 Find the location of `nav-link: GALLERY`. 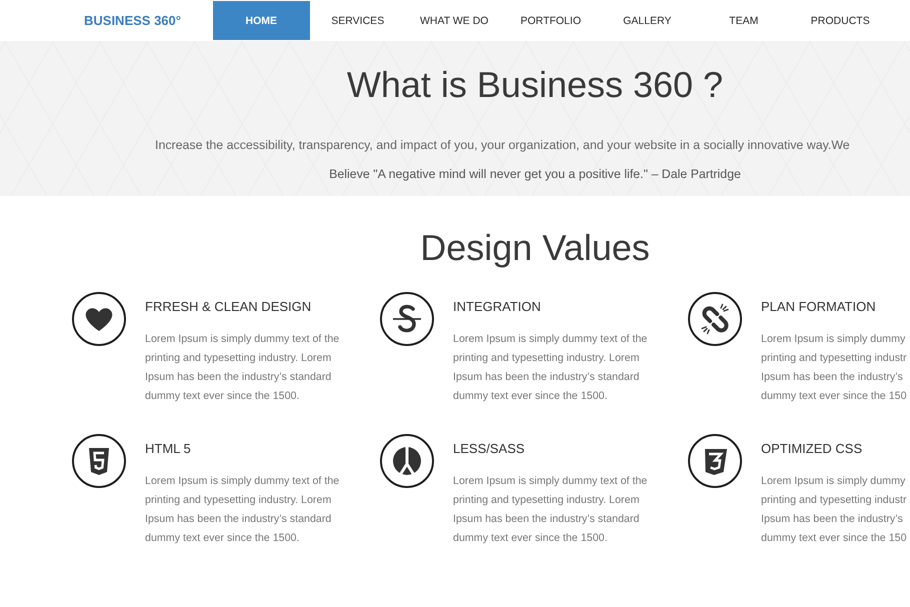

nav-link: GALLERY is located at coordinates (647, 20).